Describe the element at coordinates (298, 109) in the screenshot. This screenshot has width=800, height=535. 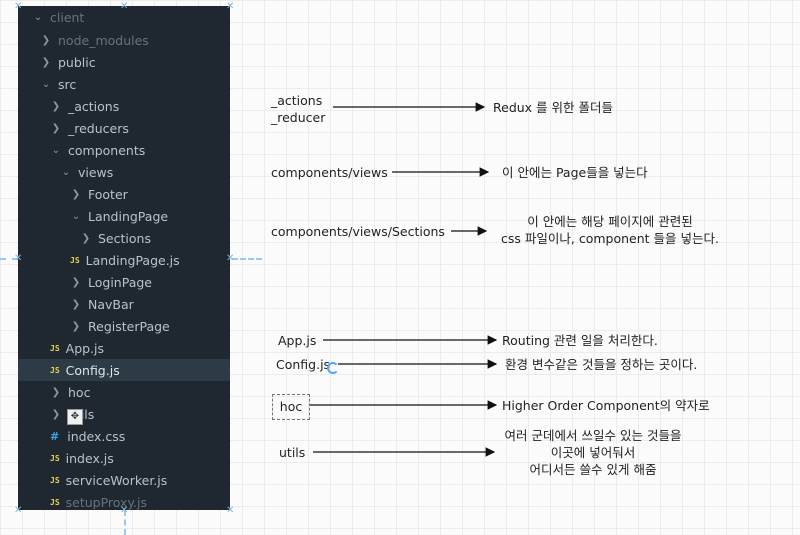
I see `actions-label: _actions _reducer` at that location.